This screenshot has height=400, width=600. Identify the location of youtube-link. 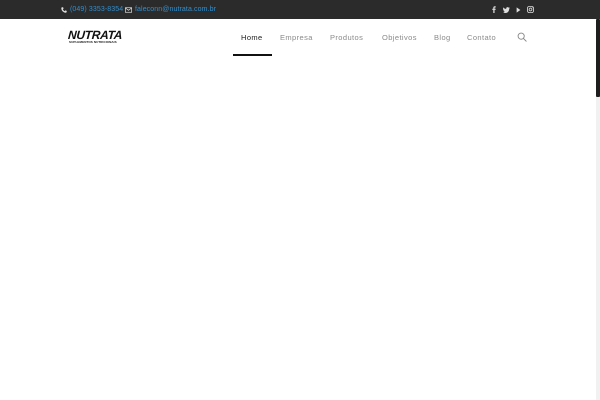
(518, 9).